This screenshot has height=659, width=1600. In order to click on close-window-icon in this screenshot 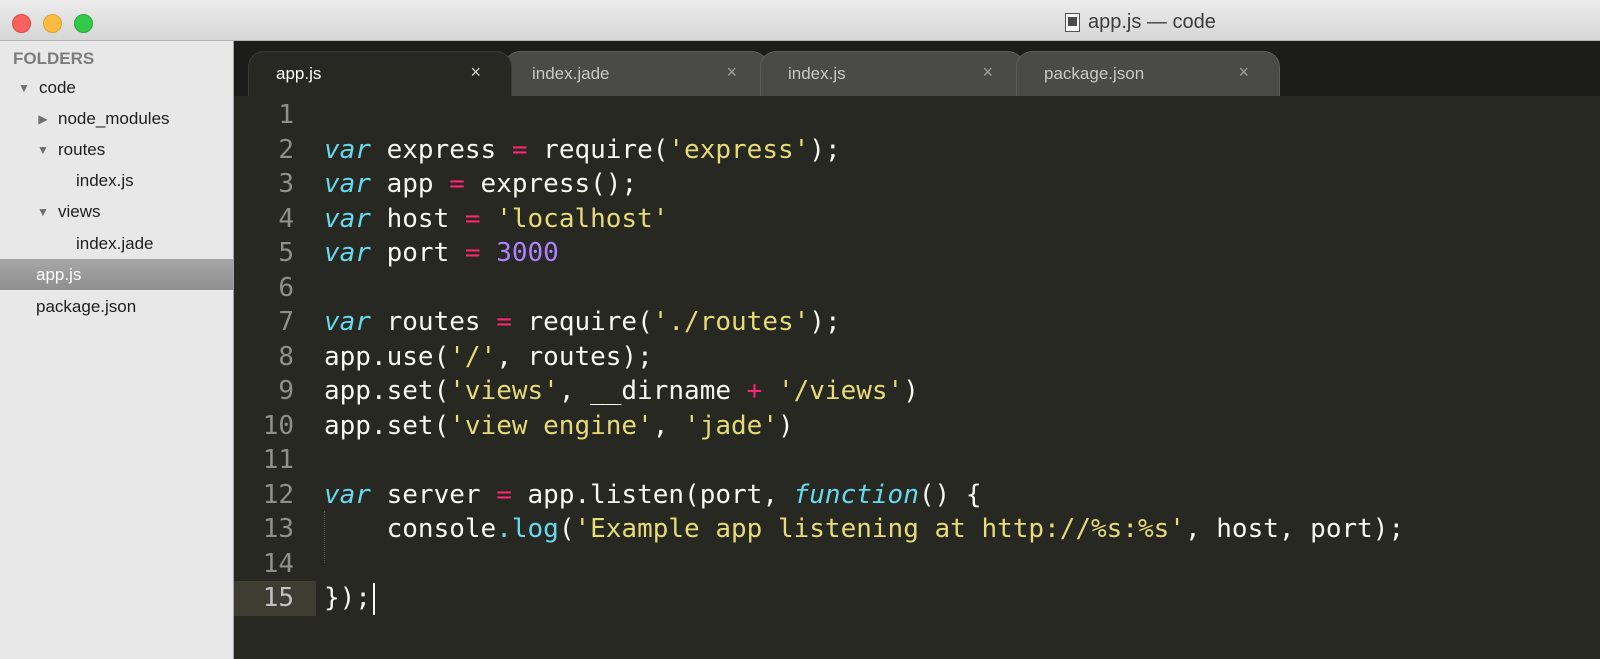, I will do `click(21, 23)`.